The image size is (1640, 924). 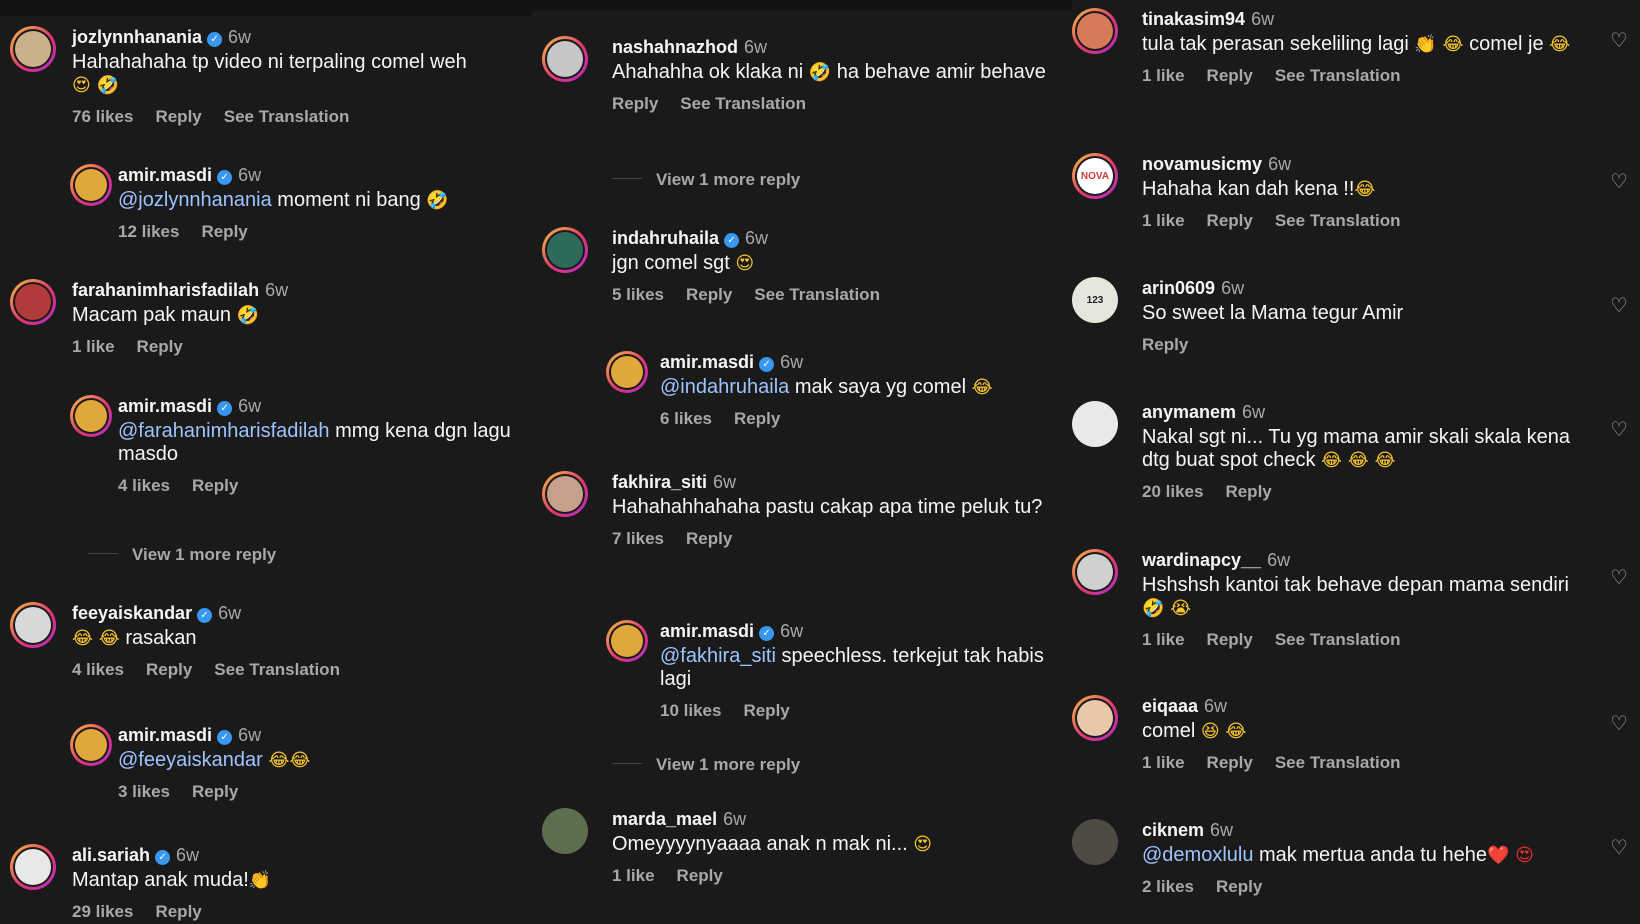 What do you see at coordinates (1197, 855) in the screenshot?
I see `mention-link: @demoxlulu` at bounding box center [1197, 855].